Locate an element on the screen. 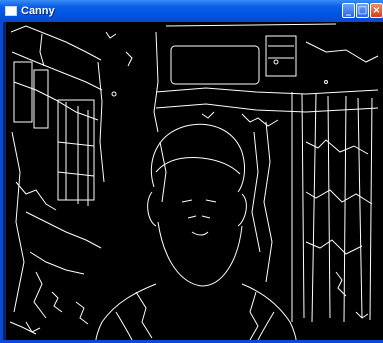 The width and height of the screenshot is (383, 343). maximize-icon: □ is located at coordinates (362, 10).